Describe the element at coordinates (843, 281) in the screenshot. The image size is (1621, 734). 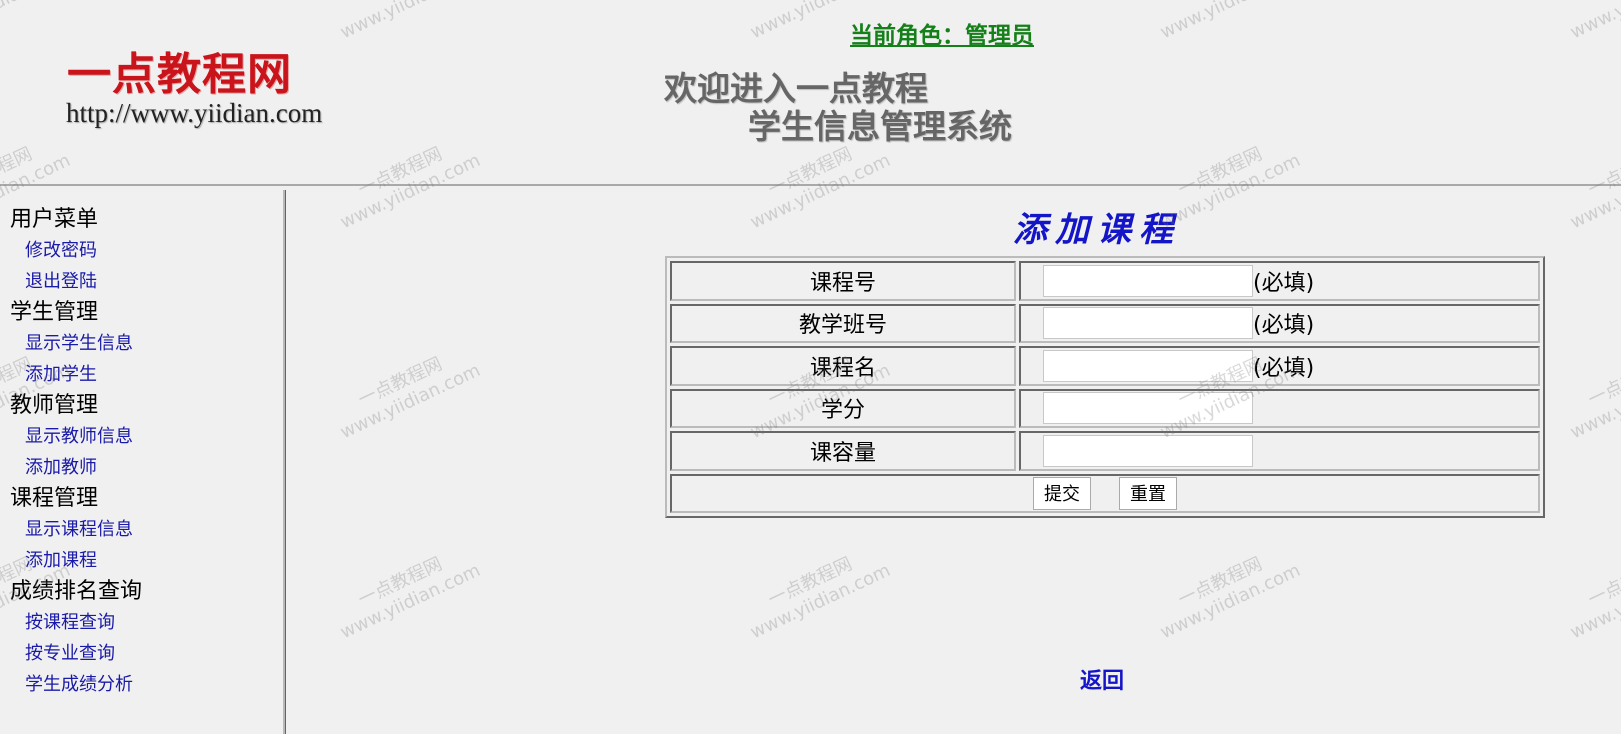
I see `field-label: 课程号` at that location.